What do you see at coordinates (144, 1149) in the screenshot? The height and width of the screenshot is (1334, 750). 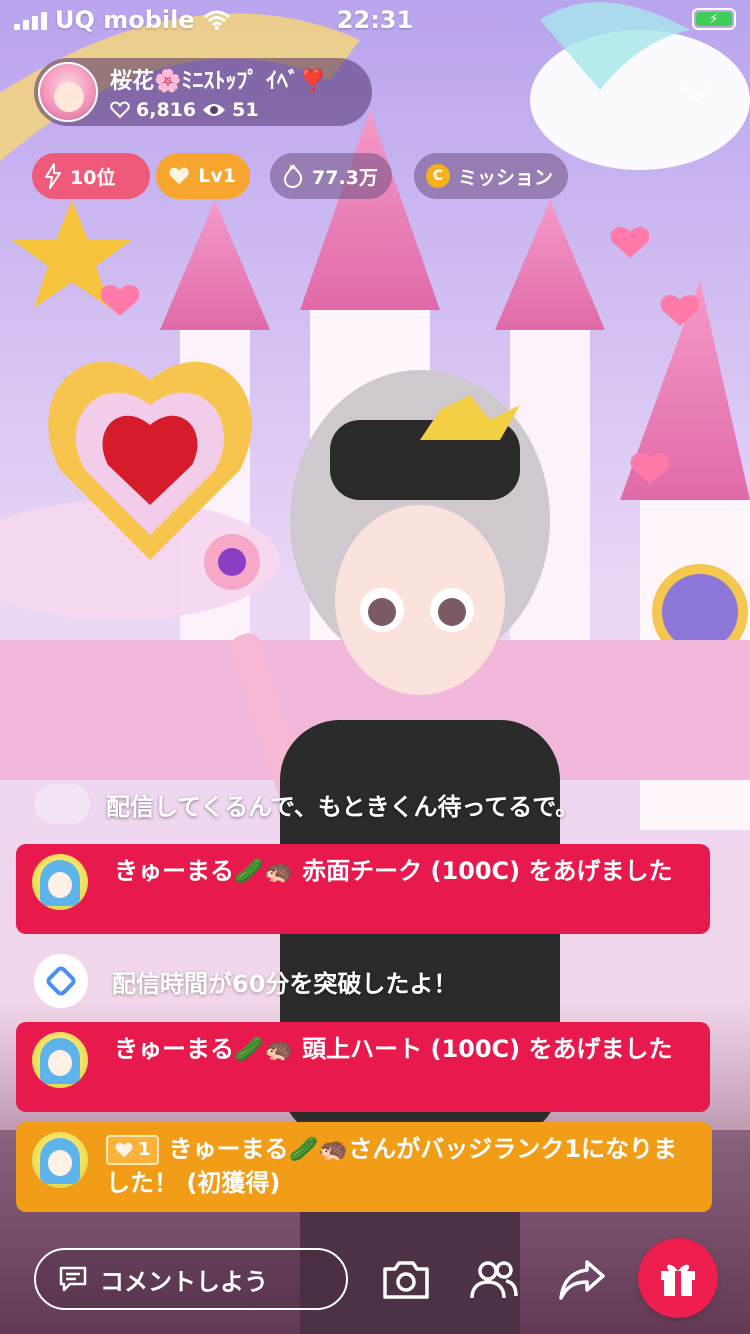 I see `badge-level-number: 1` at bounding box center [144, 1149].